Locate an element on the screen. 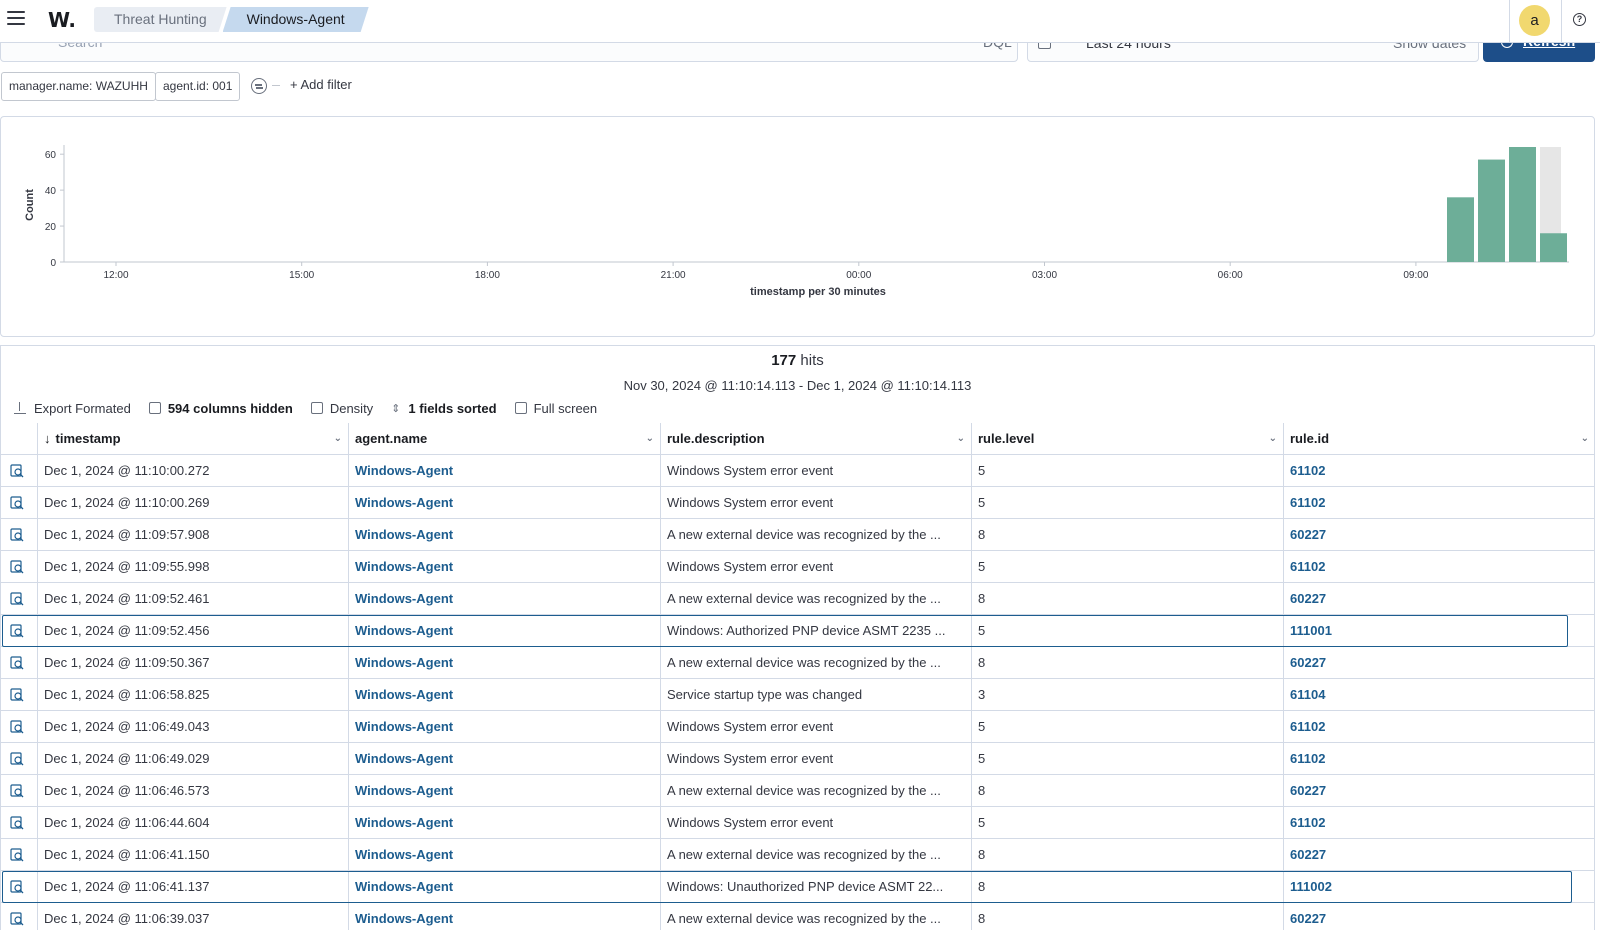  help-icon: ? is located at coordinates (1579, 19).